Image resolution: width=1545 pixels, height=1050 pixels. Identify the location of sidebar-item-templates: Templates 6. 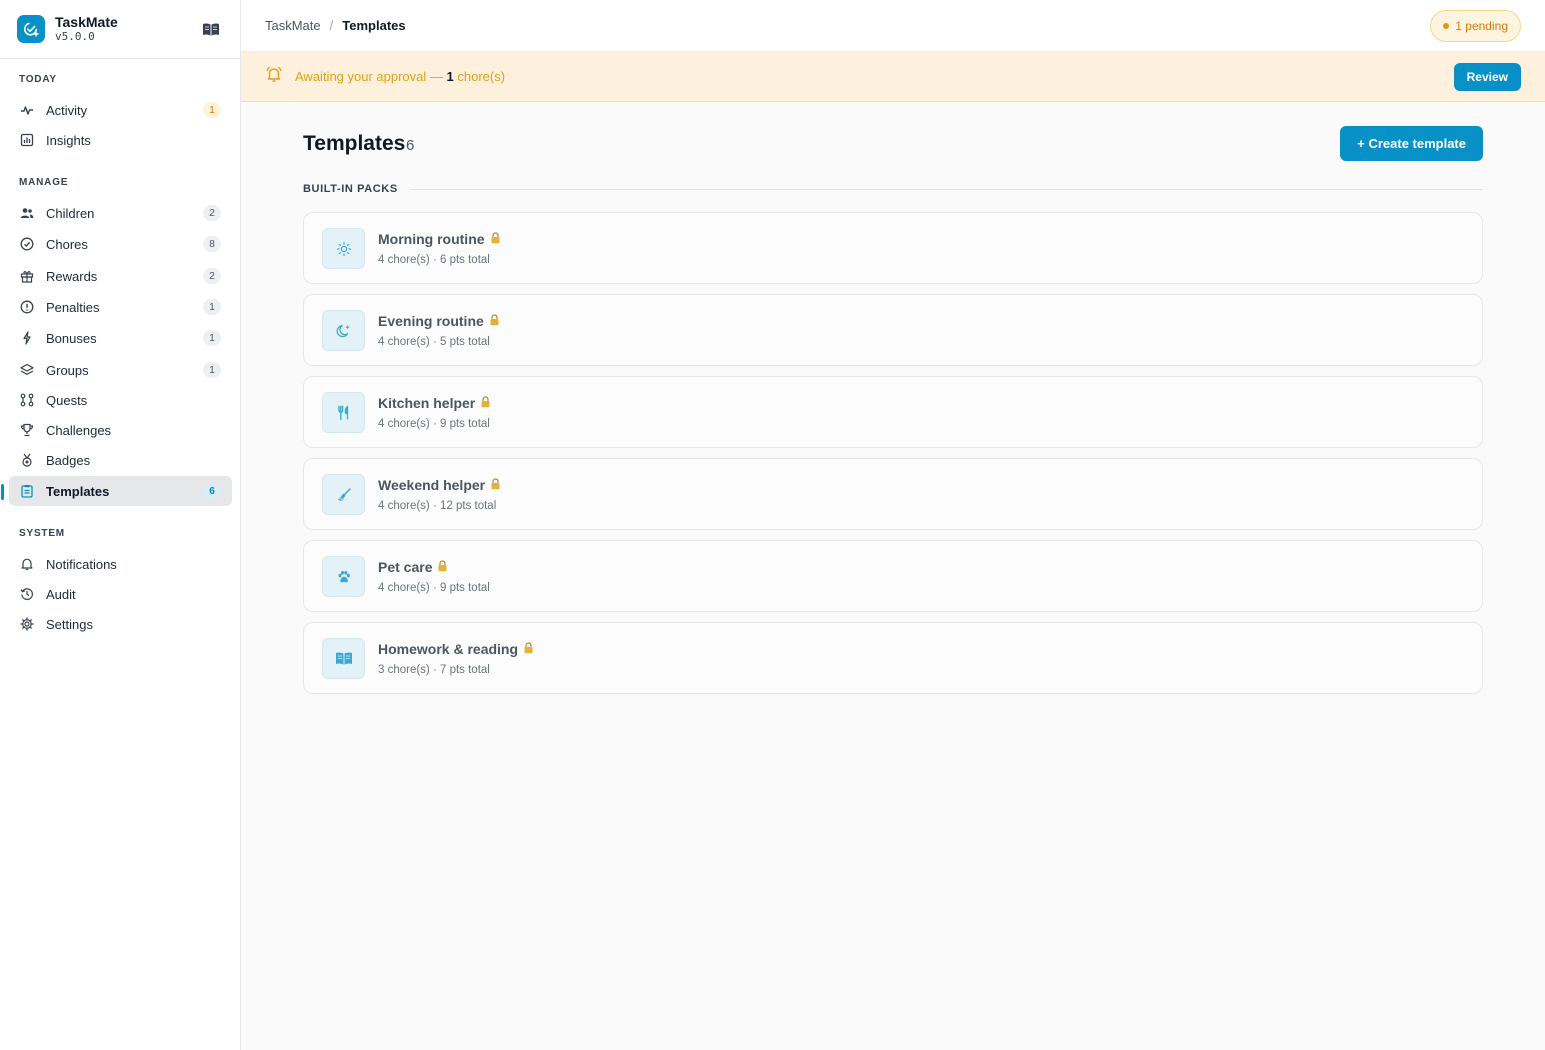
(120, 491).